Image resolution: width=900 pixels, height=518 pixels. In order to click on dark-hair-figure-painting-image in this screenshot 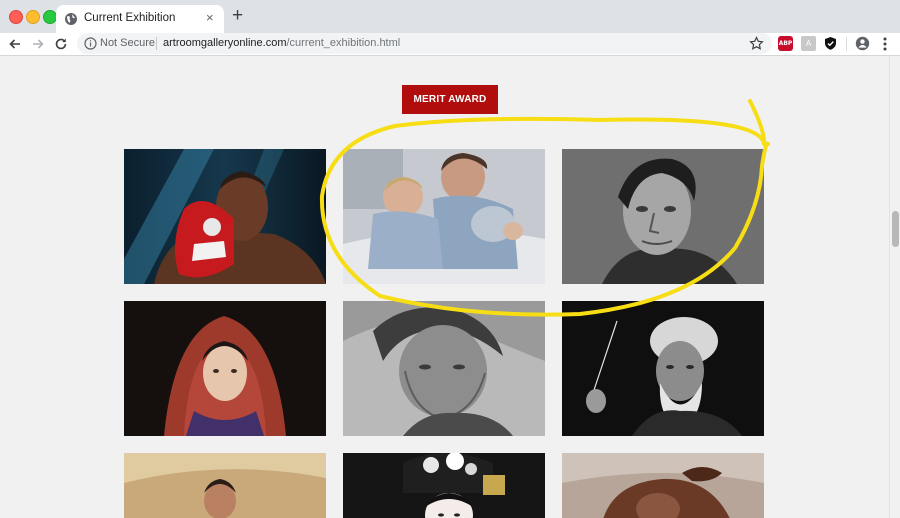, I will do `click(663, 485)`.